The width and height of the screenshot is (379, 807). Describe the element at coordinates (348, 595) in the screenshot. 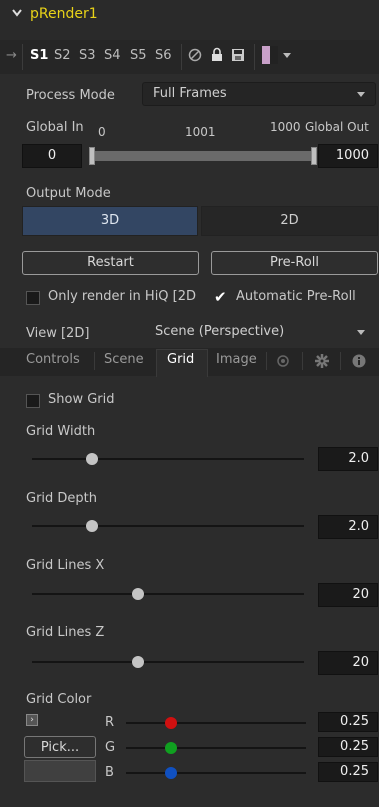

I see `grid-lines-x-field: 20` at that location.